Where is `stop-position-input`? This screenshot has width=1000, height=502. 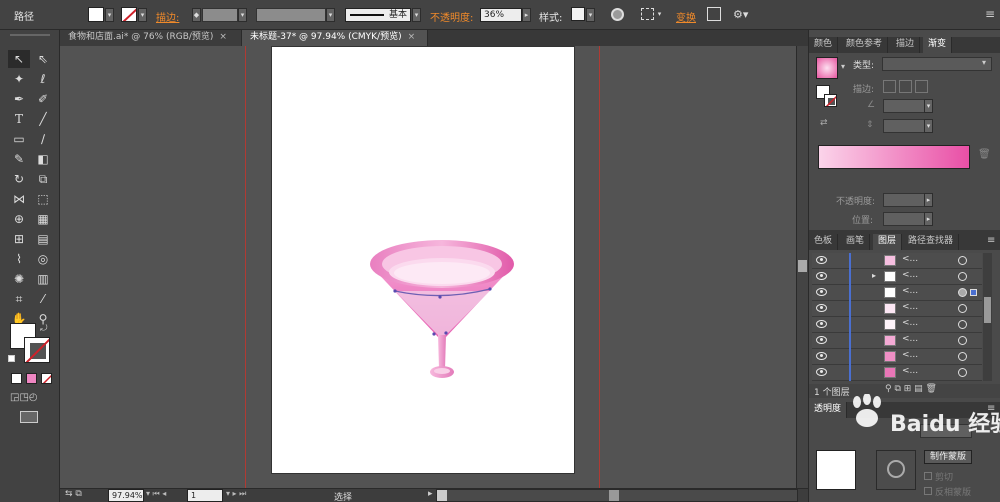 stop-position-input is located at coordinates (904, 219).